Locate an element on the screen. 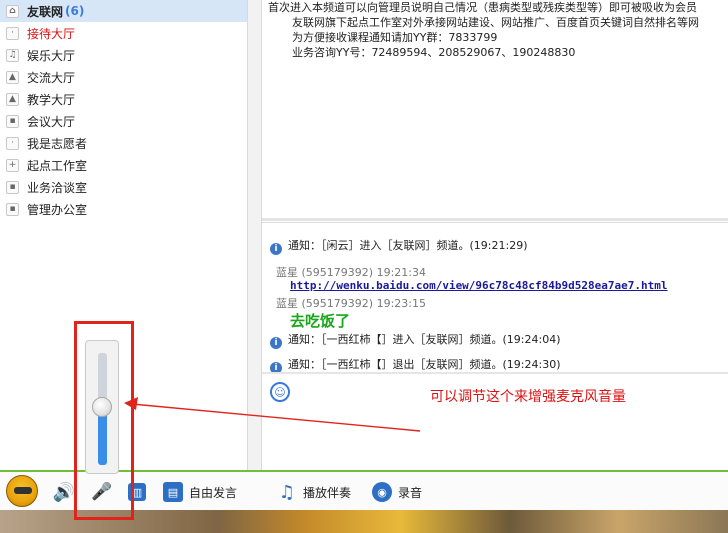  sidebar-item-studio: + 起点工作室 is located at coordinates (123, 165).